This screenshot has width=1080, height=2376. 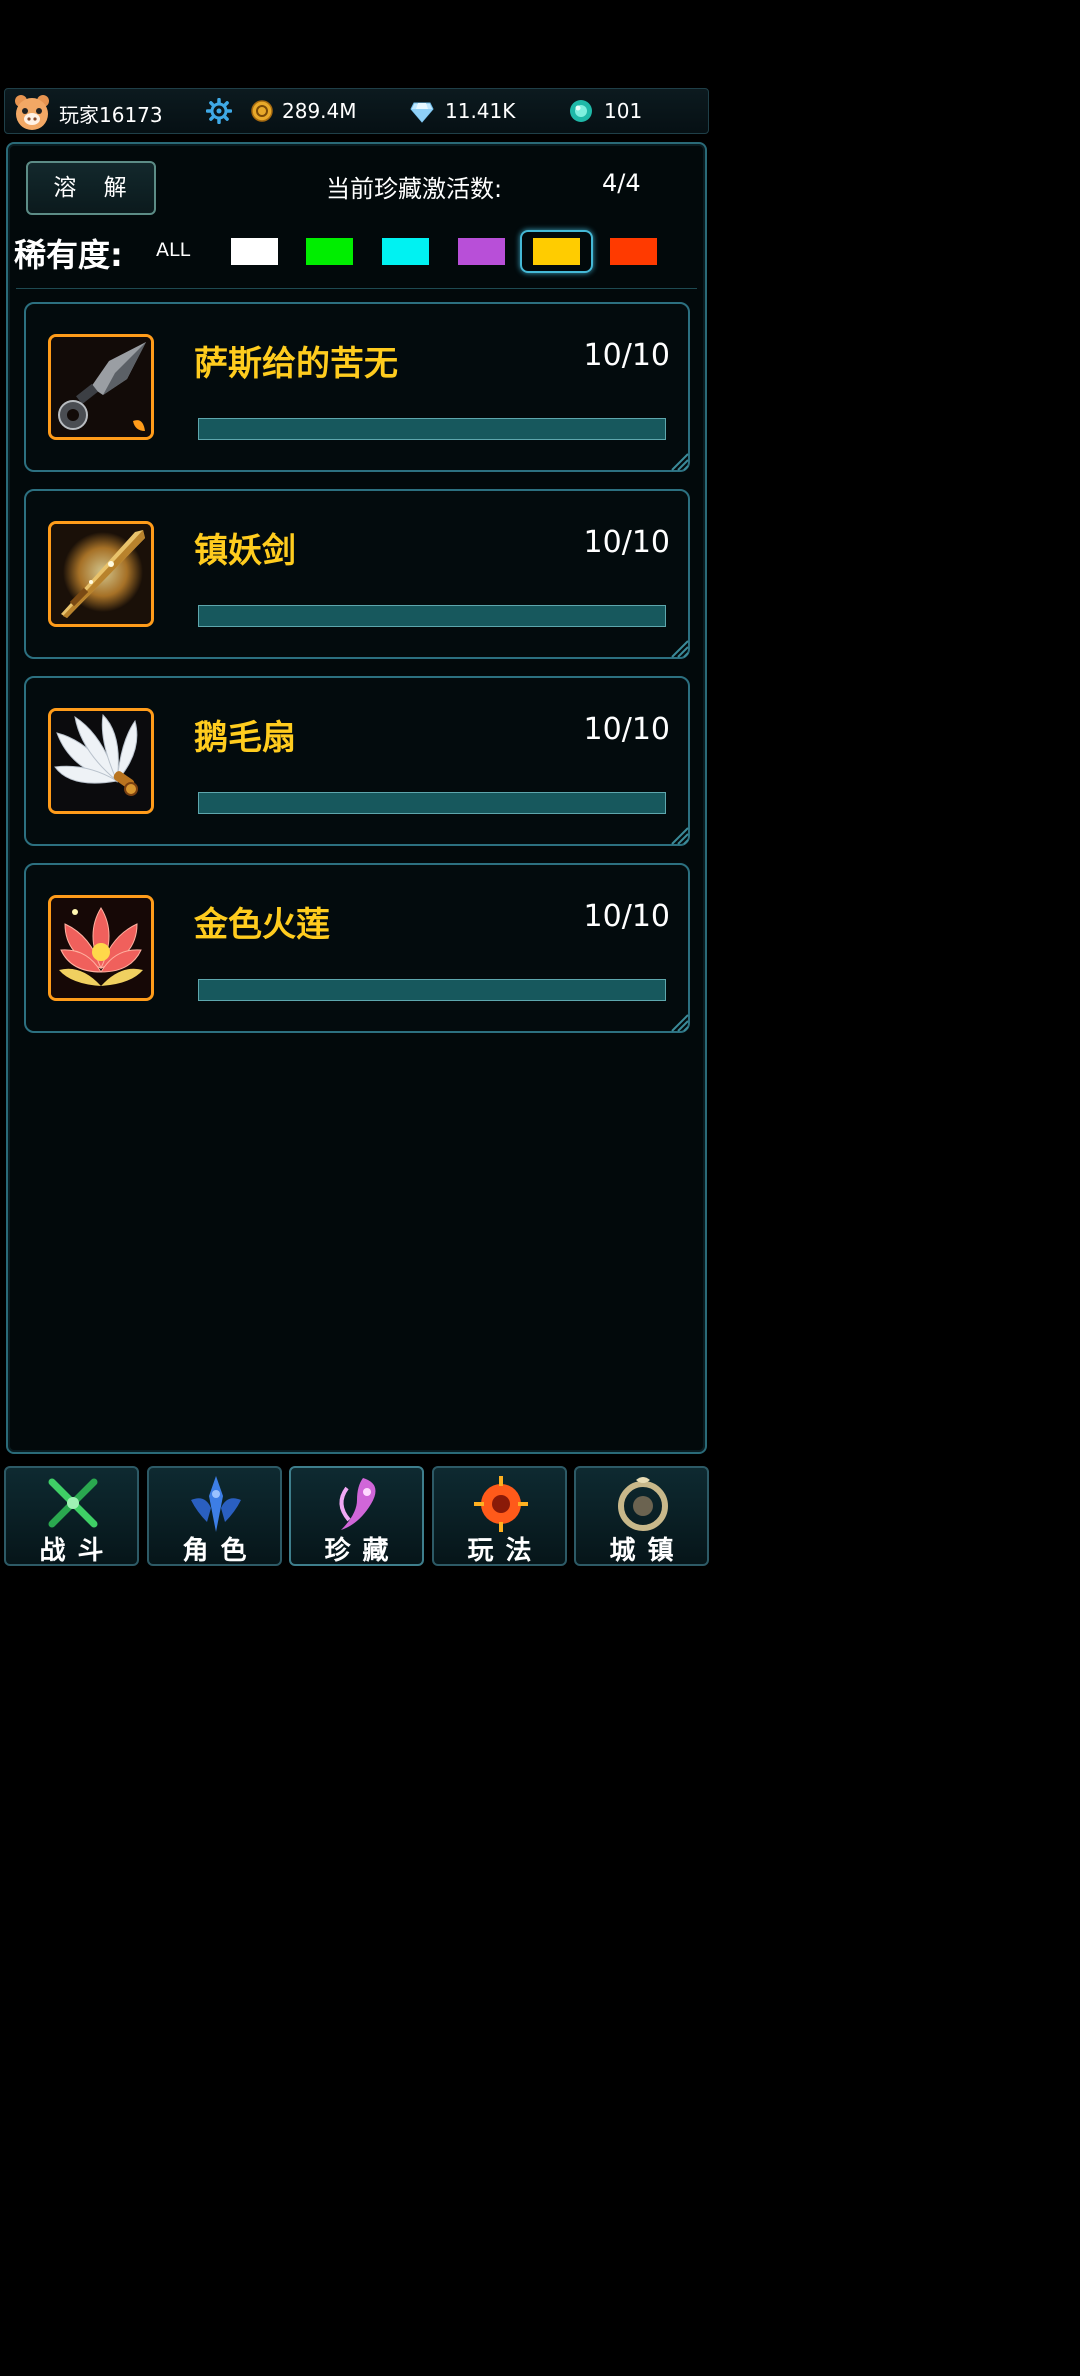 What do you see at coordinates (357, 948) in the screenshot?
I see `item-card: 金色火莲 10/10` at bounding box center [357, 948].